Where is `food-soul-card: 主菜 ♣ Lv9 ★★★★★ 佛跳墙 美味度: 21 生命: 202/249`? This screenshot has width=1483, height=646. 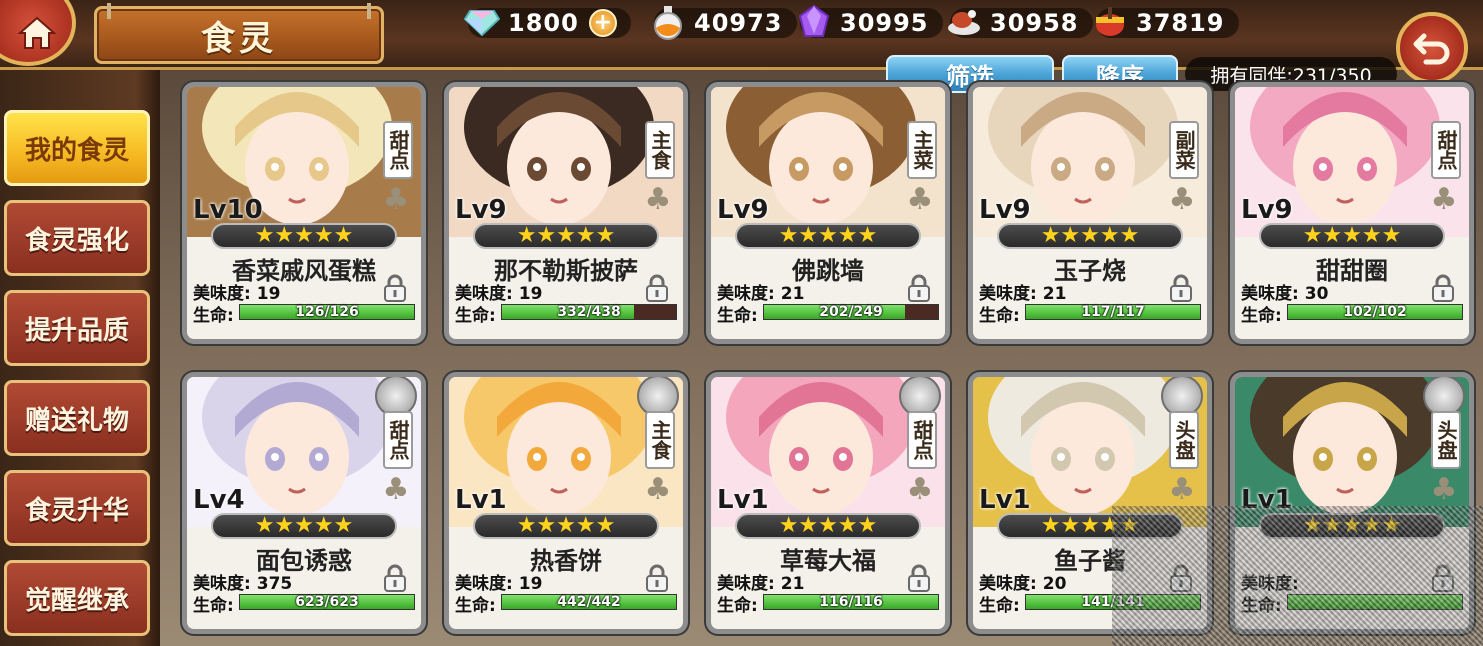
food-soul-card: 主菜 ♣ Lv9 ★★★★★ 佛跳墙 美味度: 21 生命: 202/249 is located at coordinates (828, 213).